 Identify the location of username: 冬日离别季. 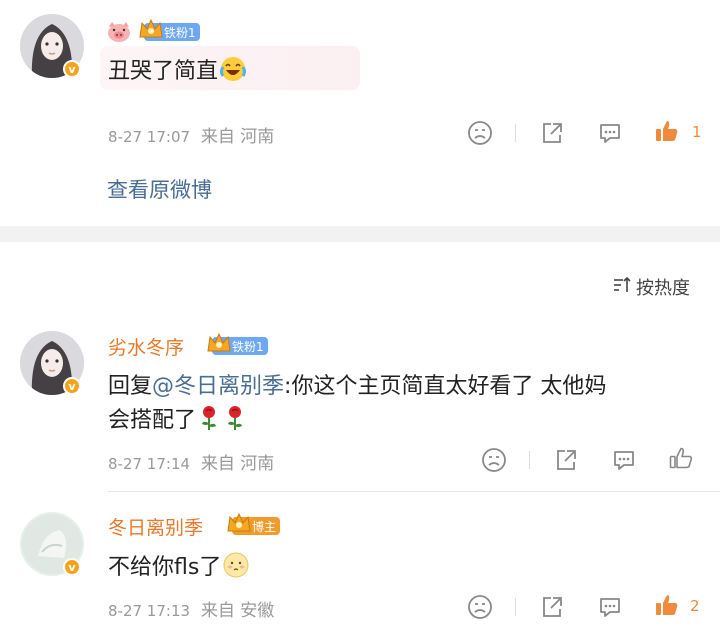
(155, 526).